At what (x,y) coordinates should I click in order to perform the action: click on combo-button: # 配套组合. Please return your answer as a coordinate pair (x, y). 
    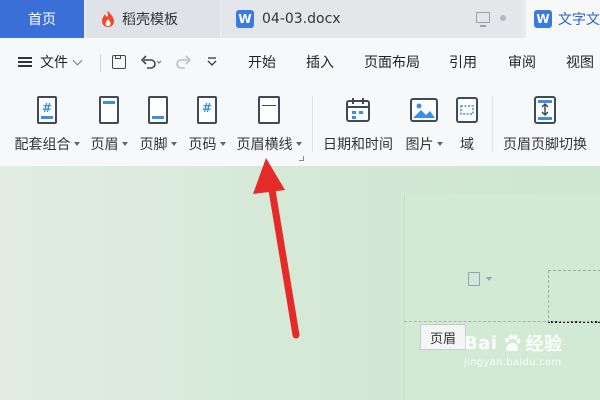
    Looking at the image, I should click on (47, 123).